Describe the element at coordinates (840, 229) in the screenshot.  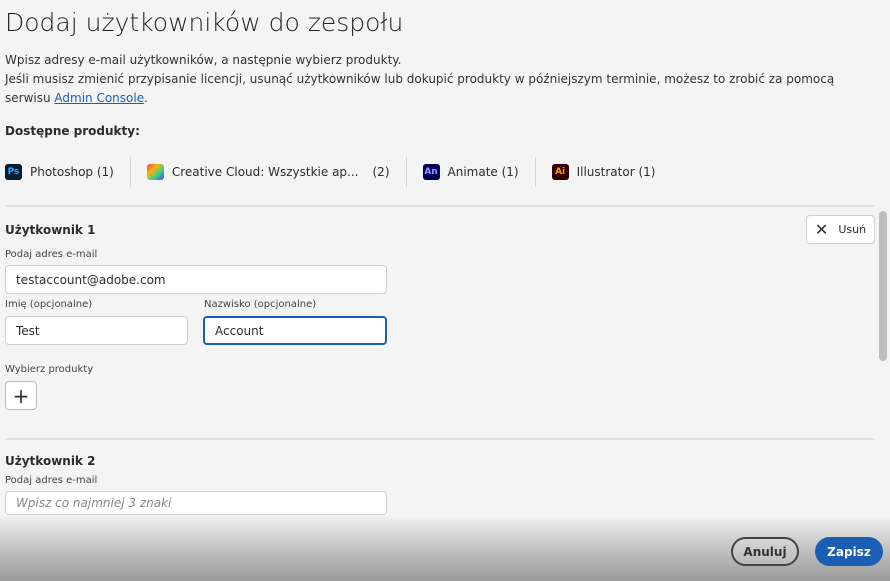
I see `remove-user-button: ✕ Usuń` at that location.